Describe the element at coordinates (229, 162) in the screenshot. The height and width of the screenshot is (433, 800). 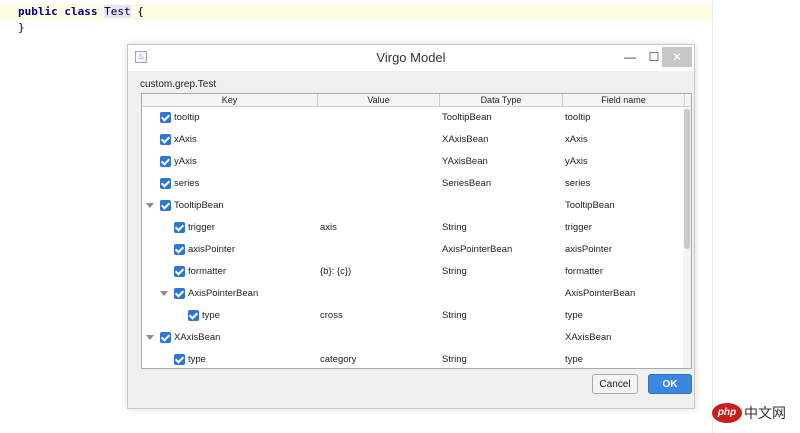
I see `key-cell: yAxis` at that location.